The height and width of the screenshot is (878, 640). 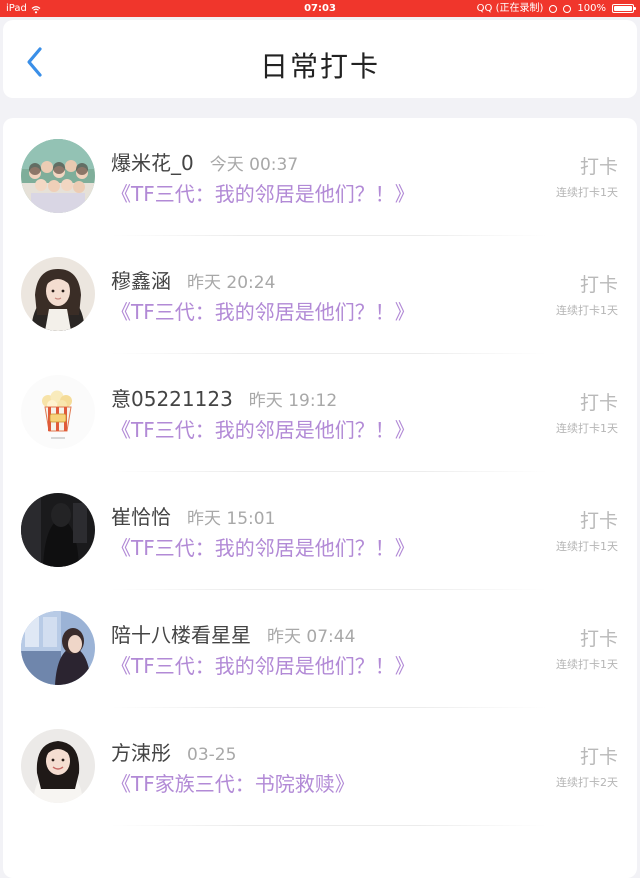 I want to click on checkin-time: 昨天 20:24, so click(x=231, y=283).